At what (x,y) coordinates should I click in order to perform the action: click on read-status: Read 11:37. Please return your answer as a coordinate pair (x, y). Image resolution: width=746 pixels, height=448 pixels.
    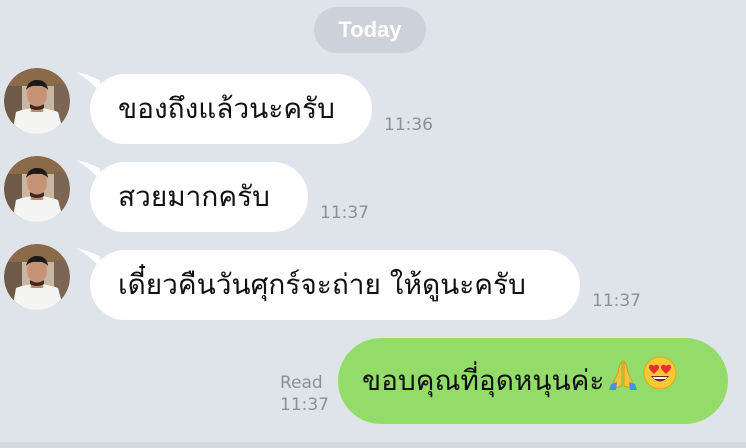
    Looking at the image, I should click on (304, 394).